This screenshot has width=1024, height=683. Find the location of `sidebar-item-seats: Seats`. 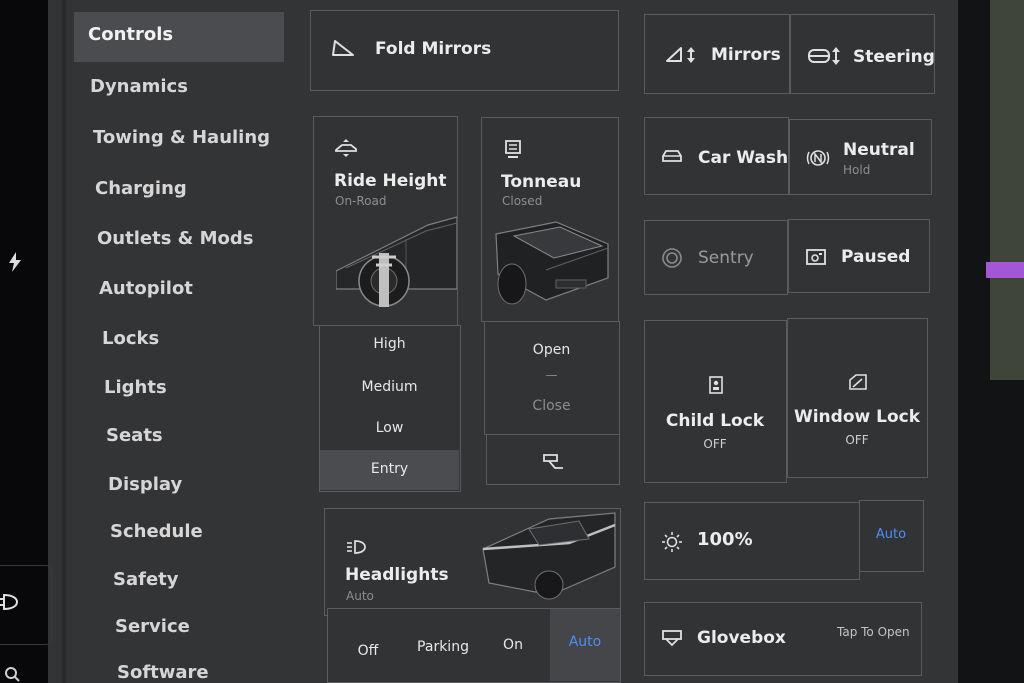

sidebar-item-seats: Seats is located at coordinates (134, 435).